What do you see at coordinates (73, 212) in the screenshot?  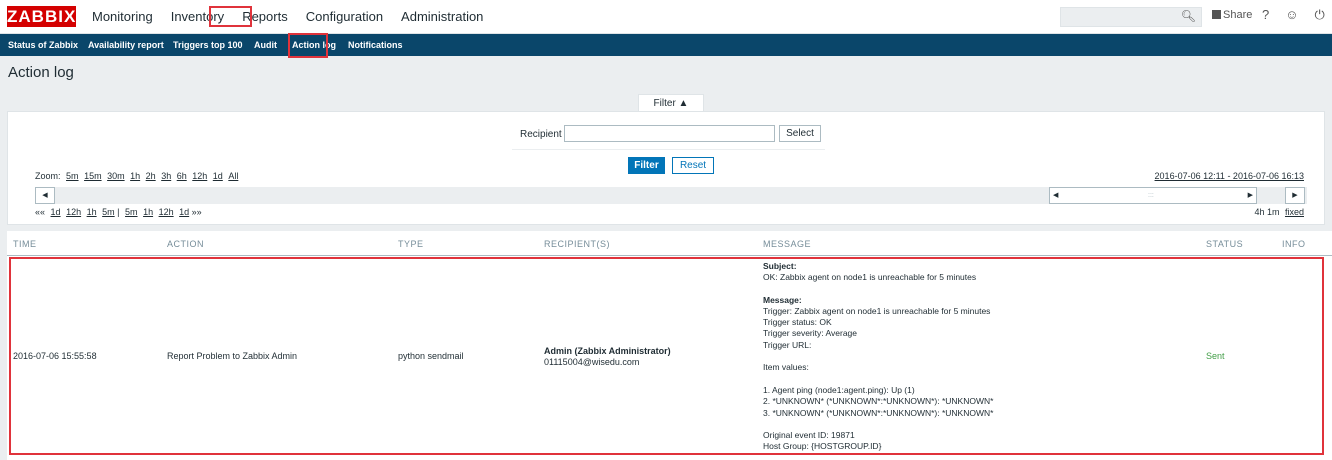 I see `nav-back-option: 12h` at bounding box center [73, 212].